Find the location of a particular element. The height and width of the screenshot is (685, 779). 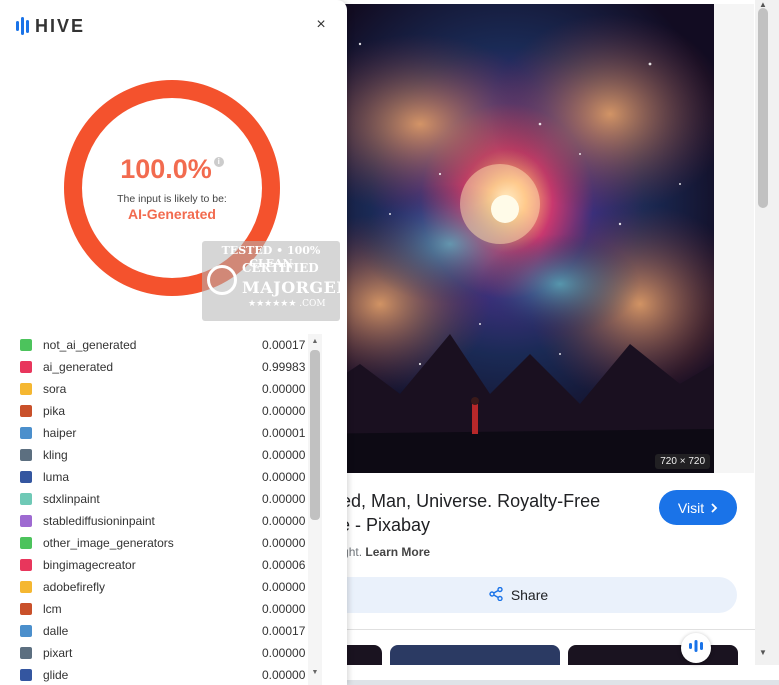

class-name: pixart is located at coordinates (58, 653).